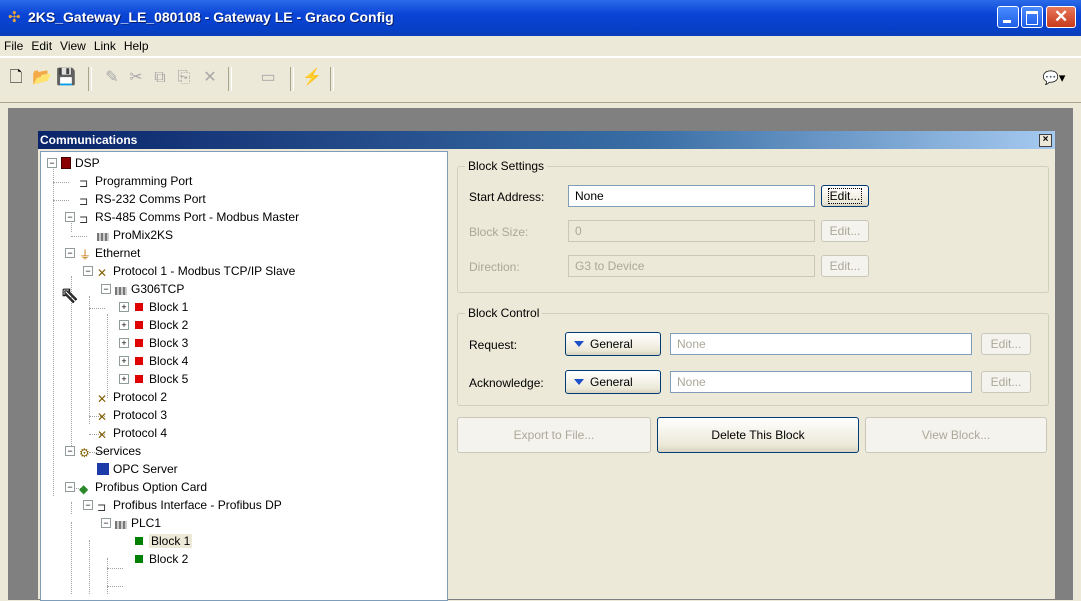 The image size is (1081, 601). I want to click on paste-icon: ⎘, so click(184, 78).